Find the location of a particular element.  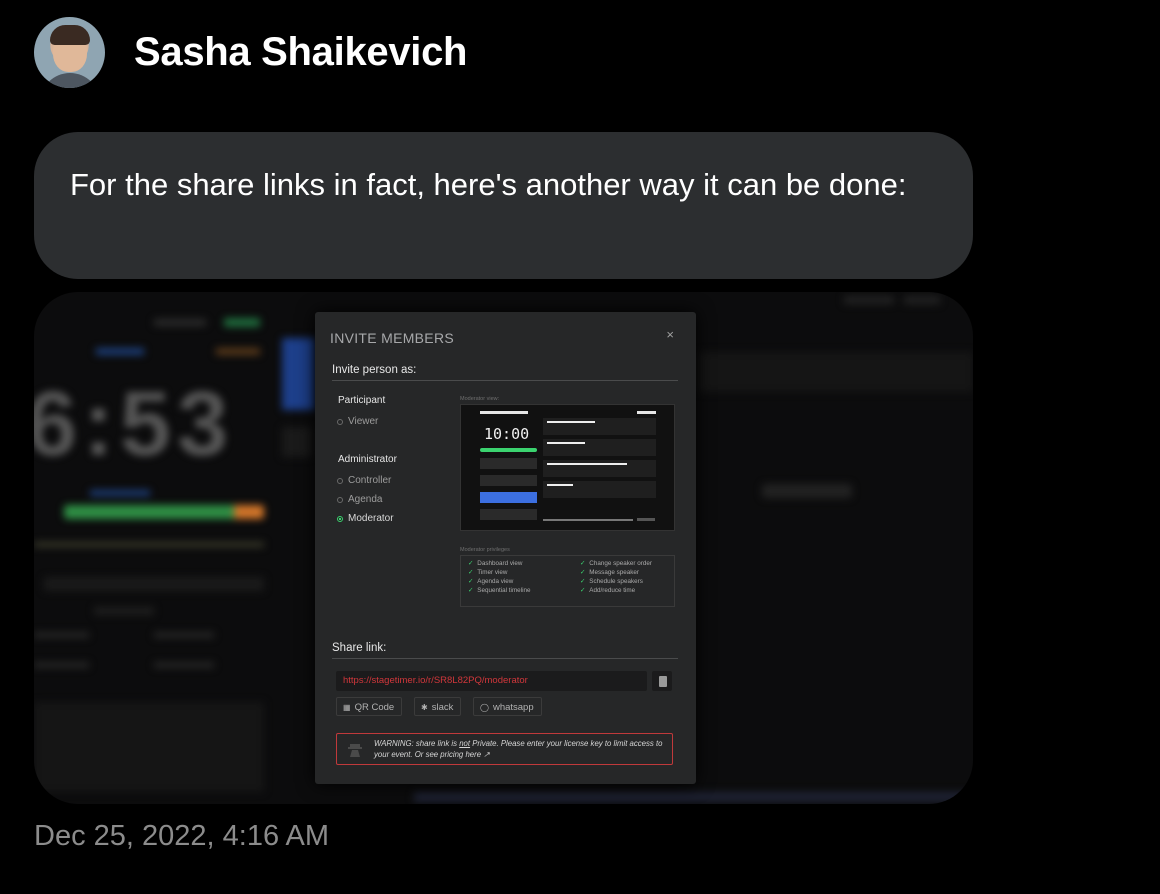

privilege-item: ✓ Message speaker is located at coordinates (609, 572).